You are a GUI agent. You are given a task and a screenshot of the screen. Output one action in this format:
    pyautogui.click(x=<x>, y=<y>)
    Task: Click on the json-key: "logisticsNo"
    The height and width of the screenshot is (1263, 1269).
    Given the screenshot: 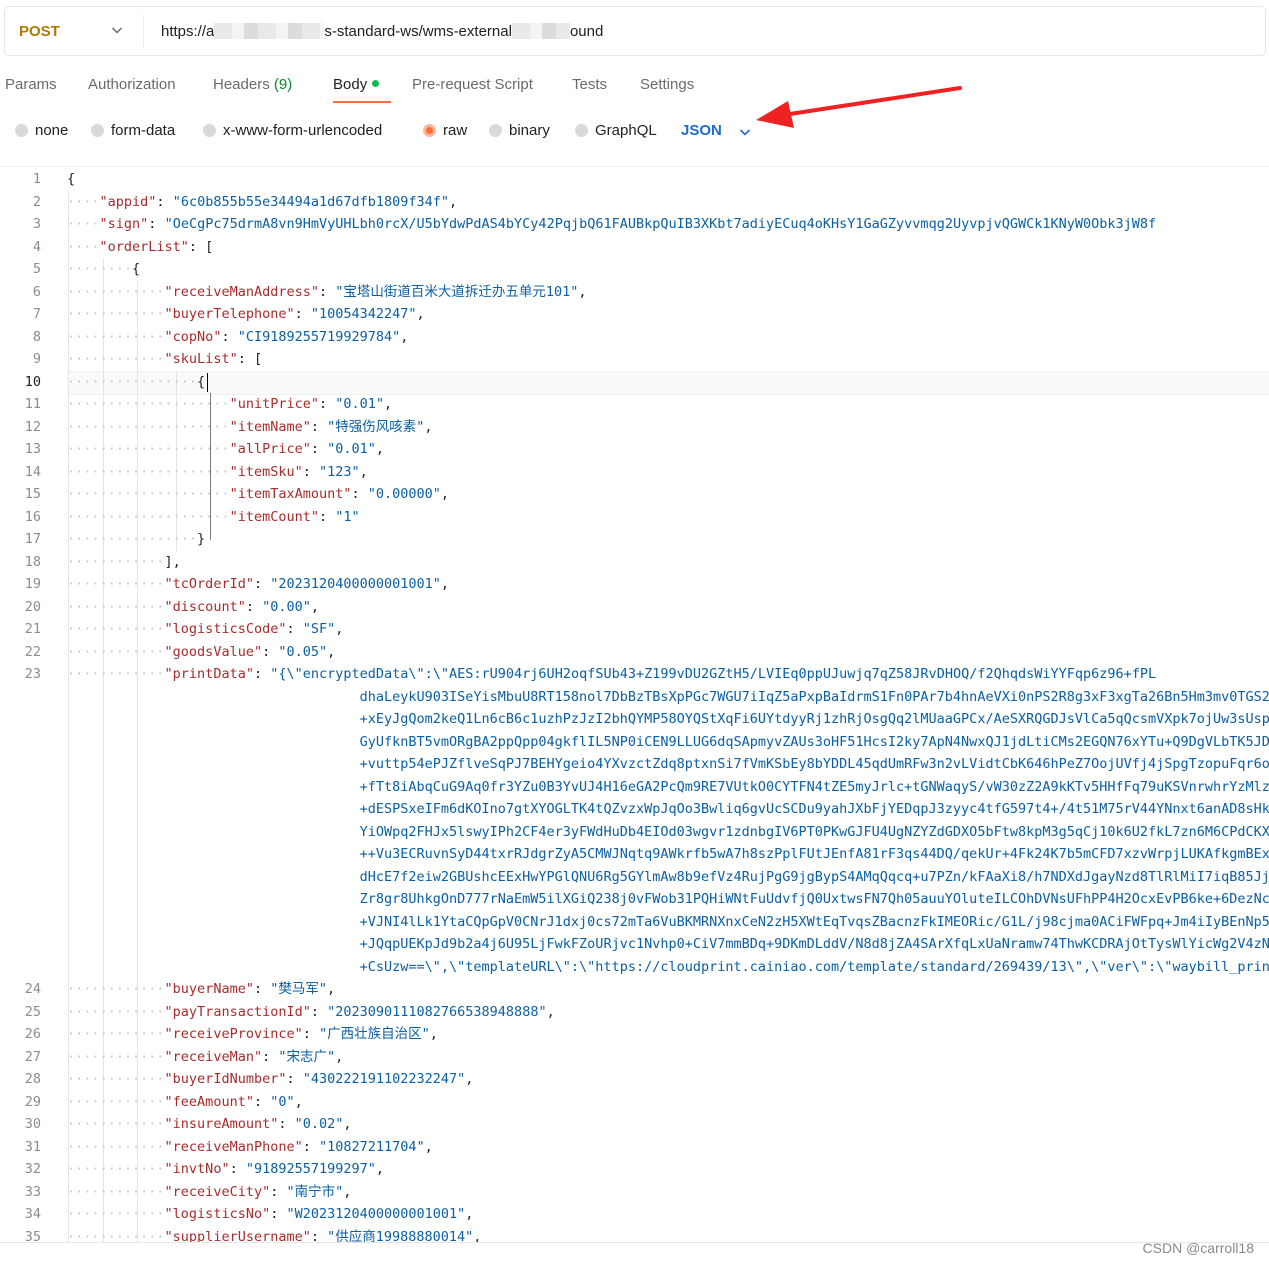 What is the action you would take?
    pyautogui.click(x=217, y=1214)
    